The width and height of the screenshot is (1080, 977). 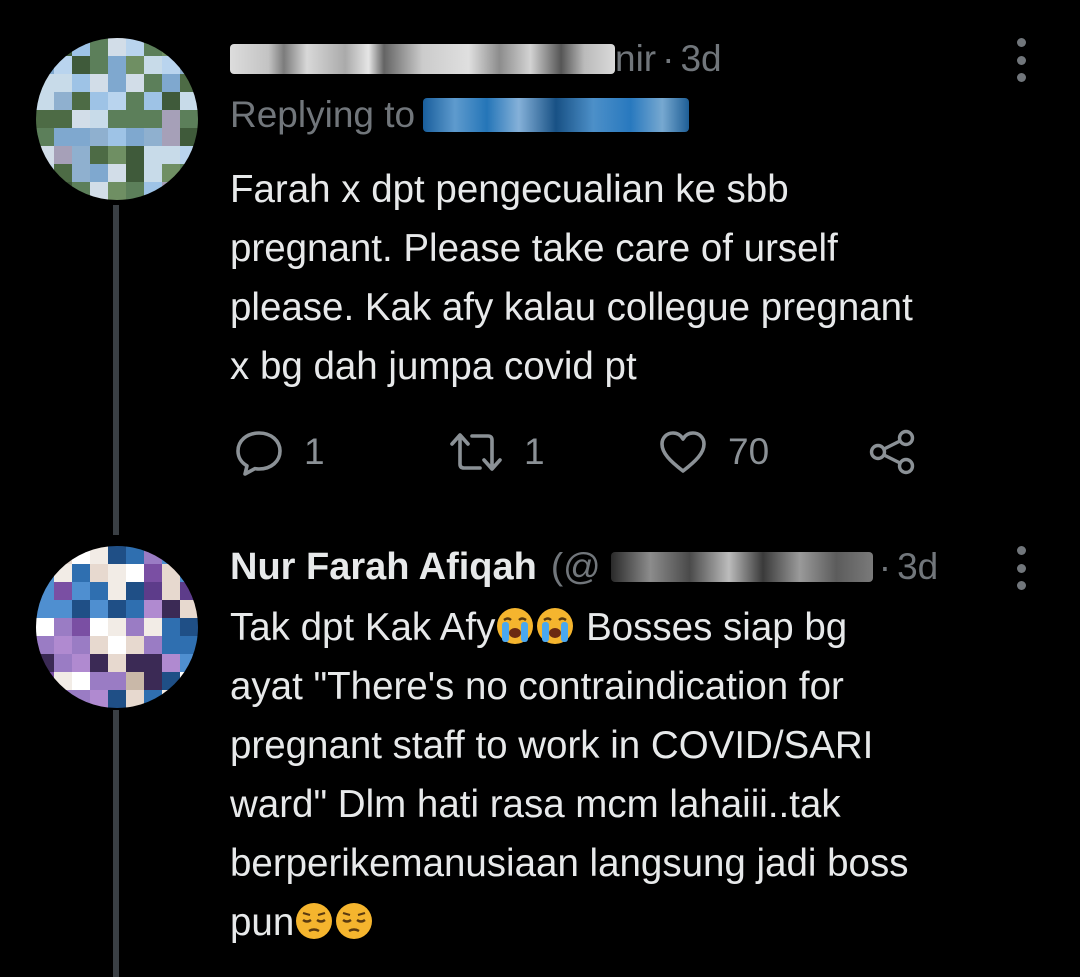 What do you see at coordinates (259, 453) in the screenshot?
I see `speech-bubble-icon` at bounding box center [259, 453].